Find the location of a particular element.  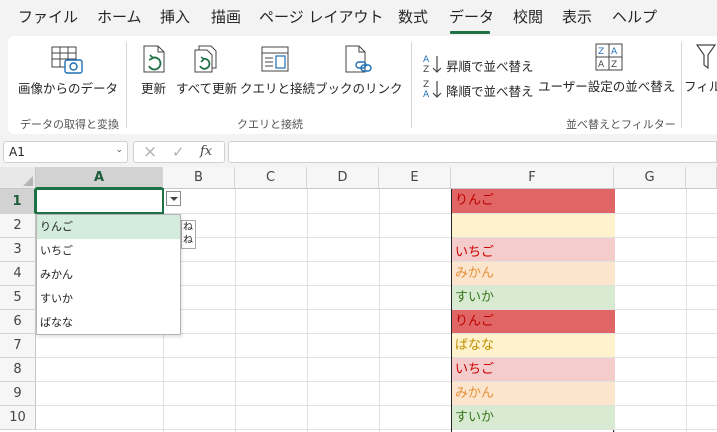

column-header-f: F is located at coordinates (532, 178).